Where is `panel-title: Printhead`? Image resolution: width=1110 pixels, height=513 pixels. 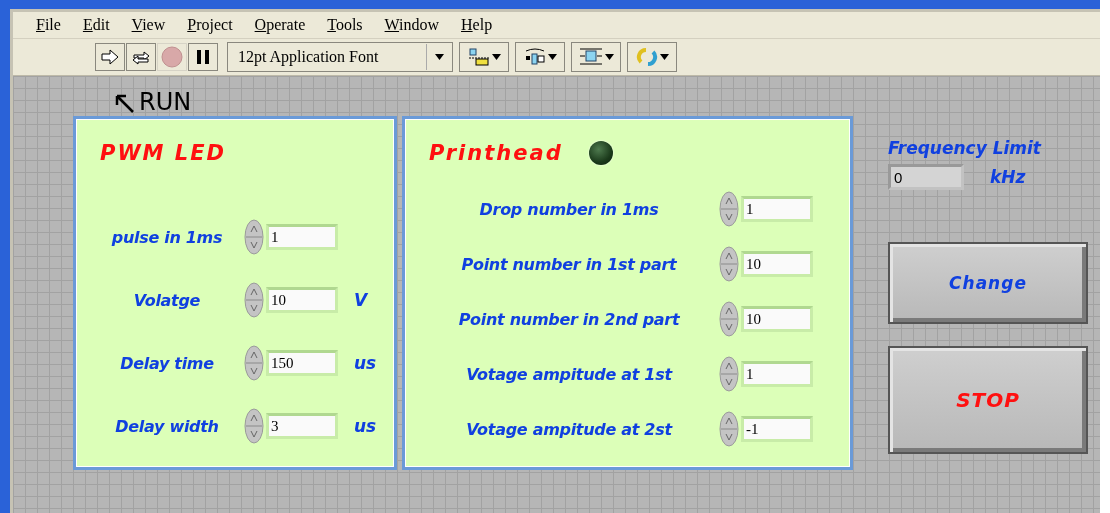
panel-title: Printhead is located at coordinates (496, 153).